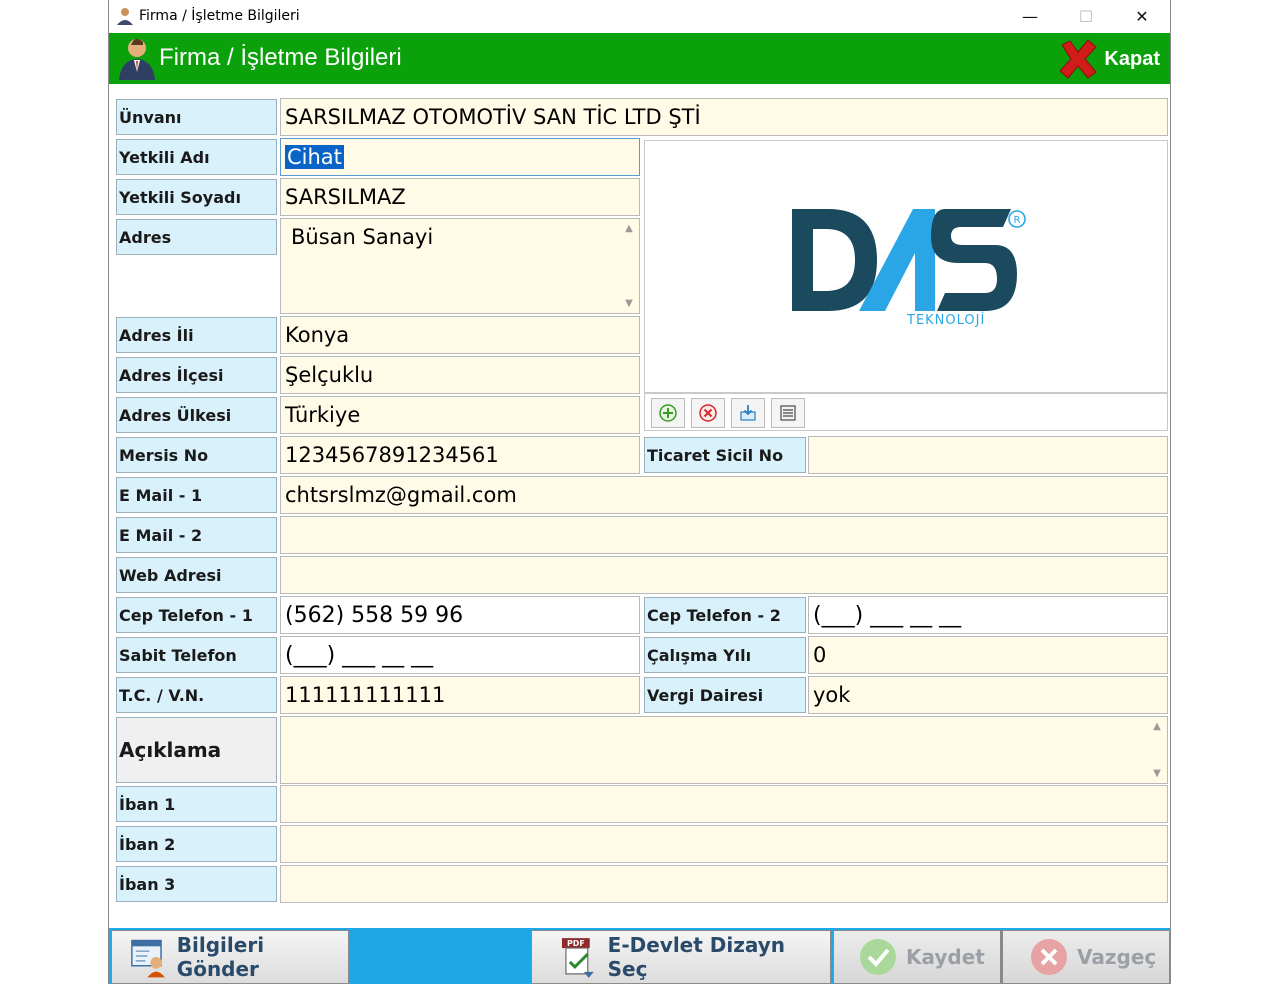 This screenshot has width=1280, height=984. Describe the element at coordinates (988, 695) in the screenshot. I see `vergi-dairesi-field: yok` at that location.